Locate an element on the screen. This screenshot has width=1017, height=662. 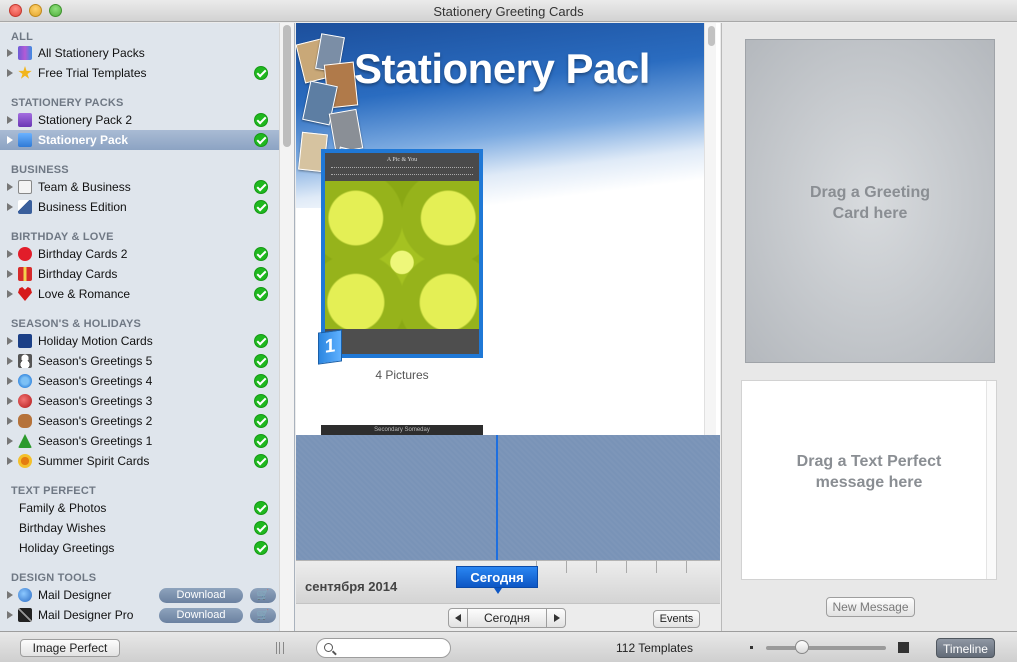
text-message-drop-zone: Drag a Text Perfect message here is located at coordinates (869, 480).